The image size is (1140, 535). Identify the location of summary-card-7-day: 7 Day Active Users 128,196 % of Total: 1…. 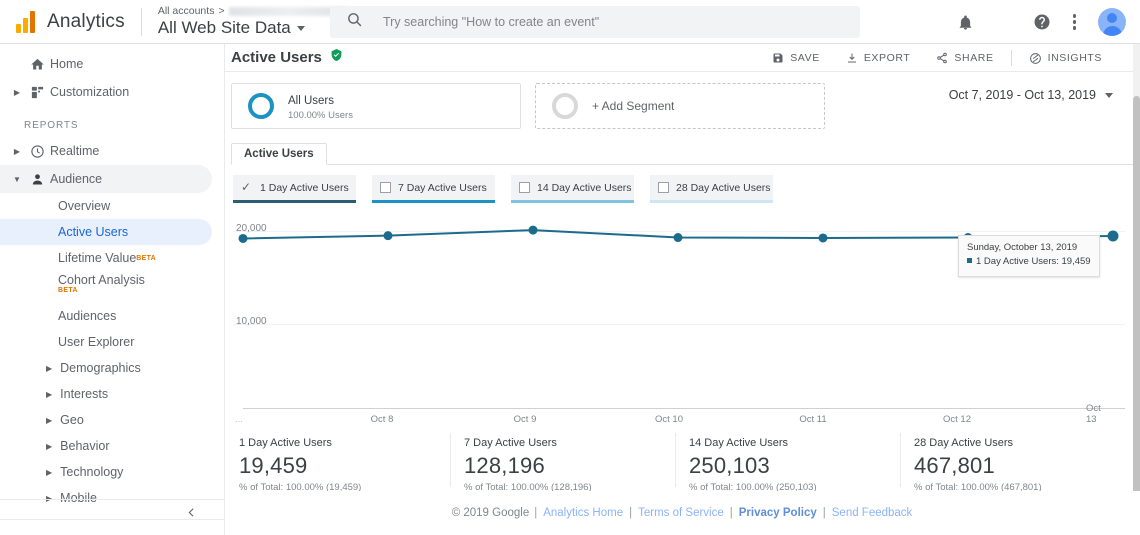
(566, 461).